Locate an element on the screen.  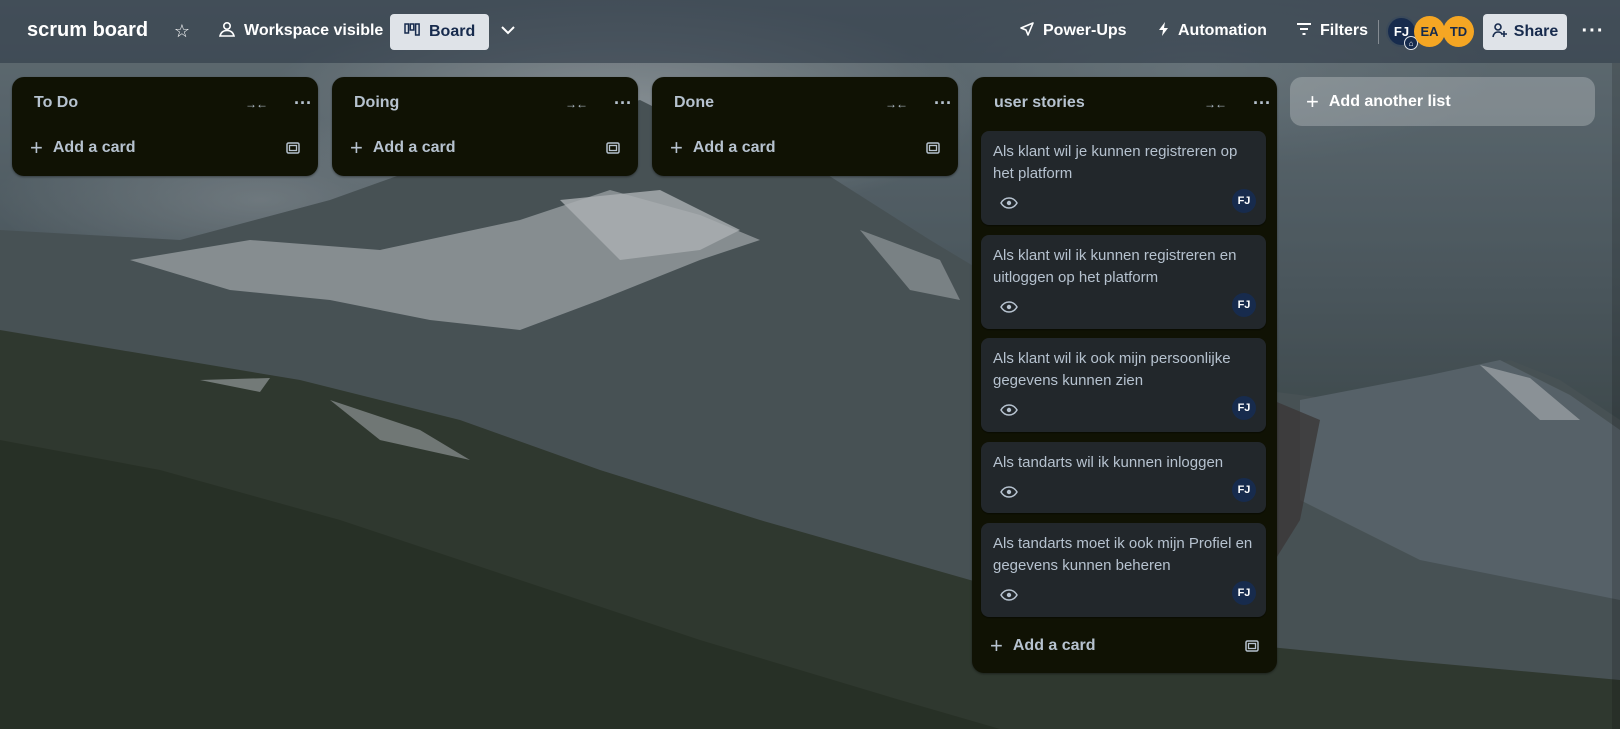
star-icon: ☆ is located at coordinates (182, 30).